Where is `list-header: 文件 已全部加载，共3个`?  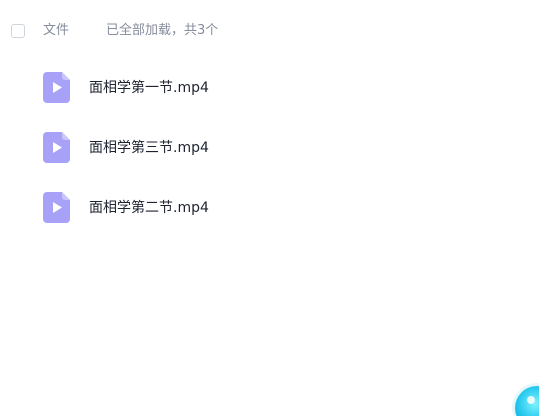 list-header: 文件 已全部加载，共3个 is located at coordinates (269, 31).